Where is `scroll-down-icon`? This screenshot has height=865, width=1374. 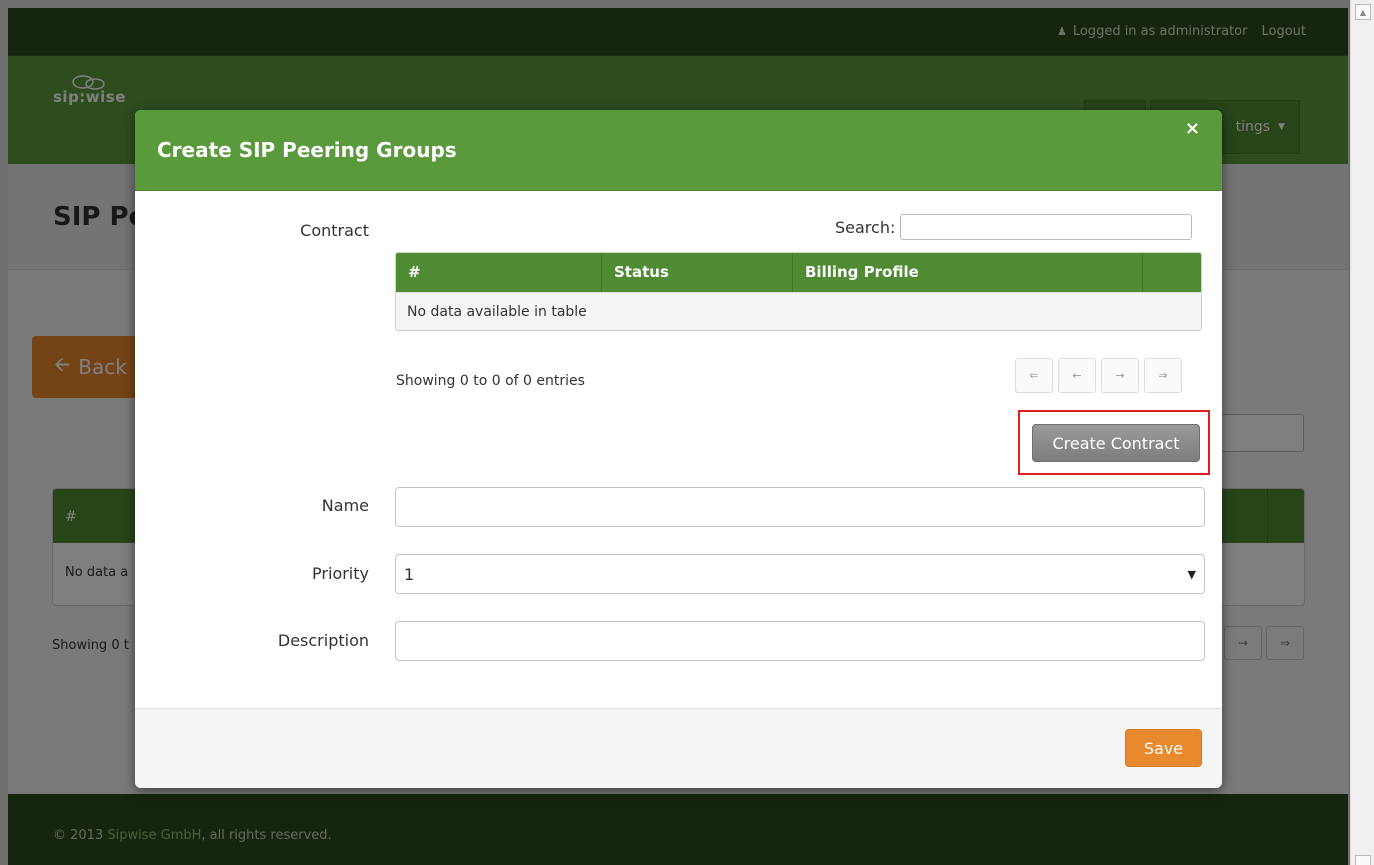 scroll-down-icon is located at coordinates (1363, 860).